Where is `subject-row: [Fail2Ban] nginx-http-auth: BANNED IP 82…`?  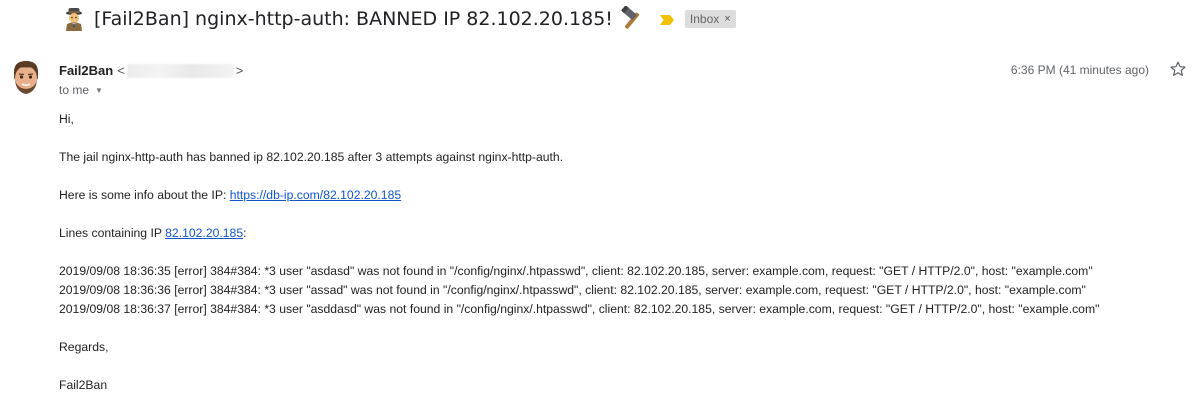
subject-row: [Fail2Ban] nginx-http-auth: BANNED IP 82… is located at coordinates (399, 19).